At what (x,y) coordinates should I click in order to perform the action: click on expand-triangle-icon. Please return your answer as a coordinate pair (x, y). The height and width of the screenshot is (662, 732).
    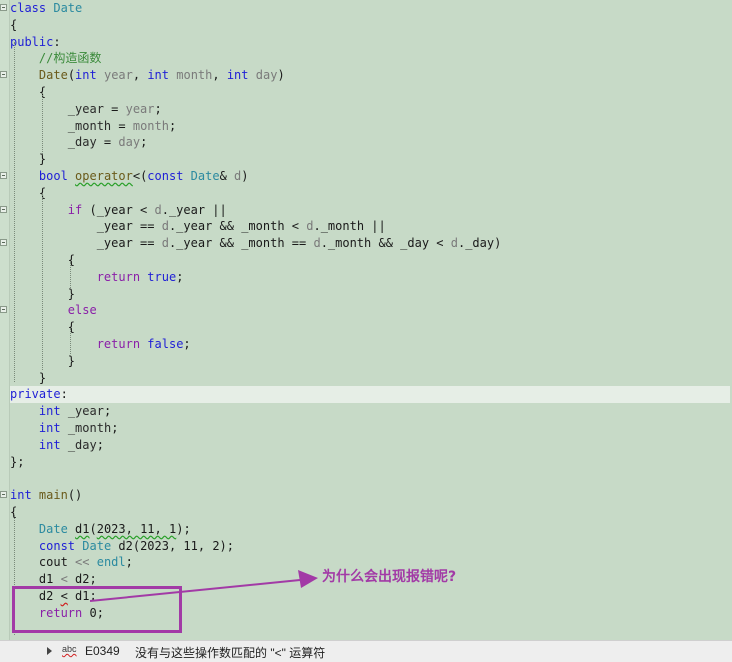
    Looking at the image, I should click on (49, 651).